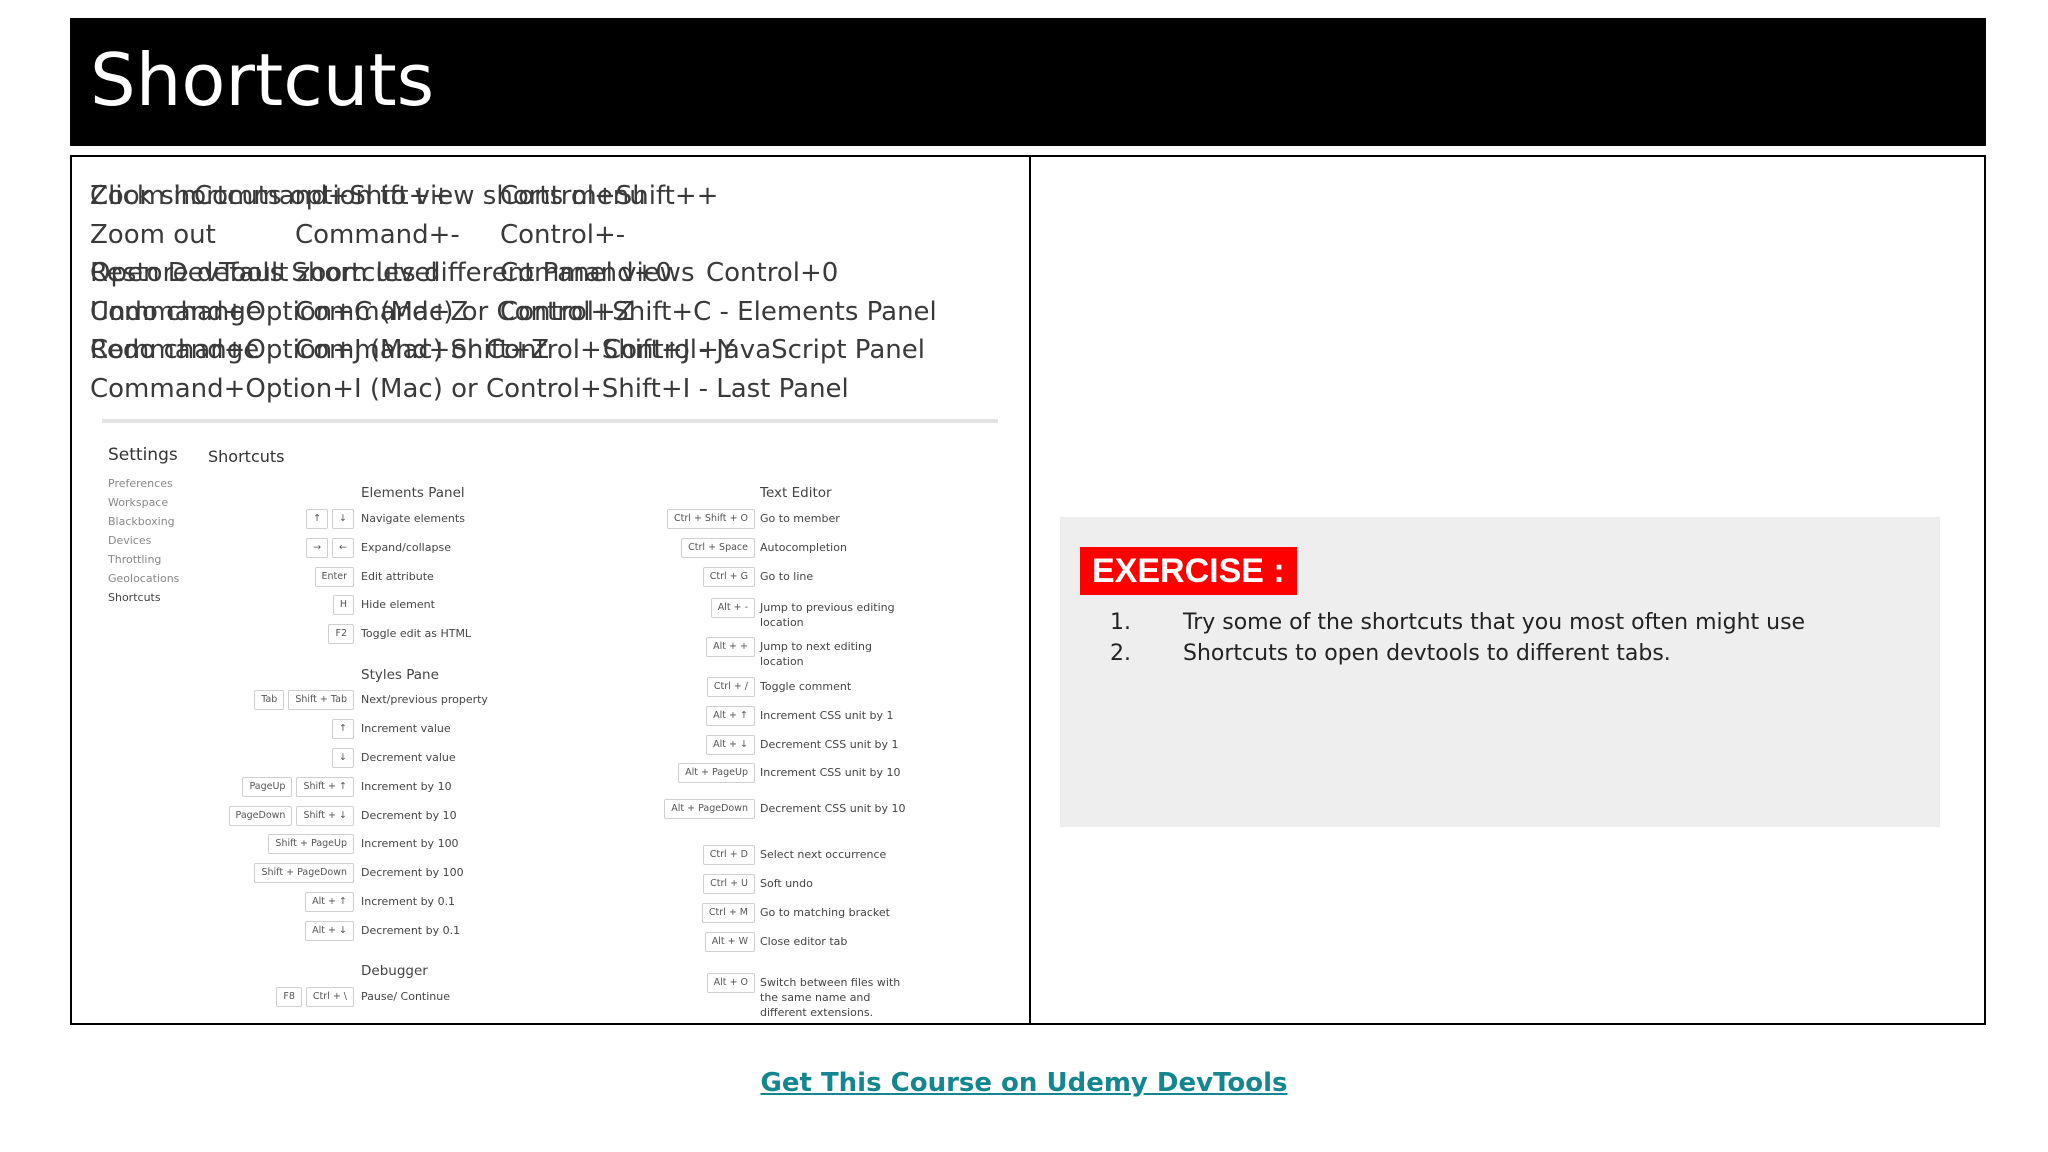 The image size is (2048, 1152). Describe the element at coordinates (260, 816) in the screenshot. I see `key-cap: PageDown` at that location.